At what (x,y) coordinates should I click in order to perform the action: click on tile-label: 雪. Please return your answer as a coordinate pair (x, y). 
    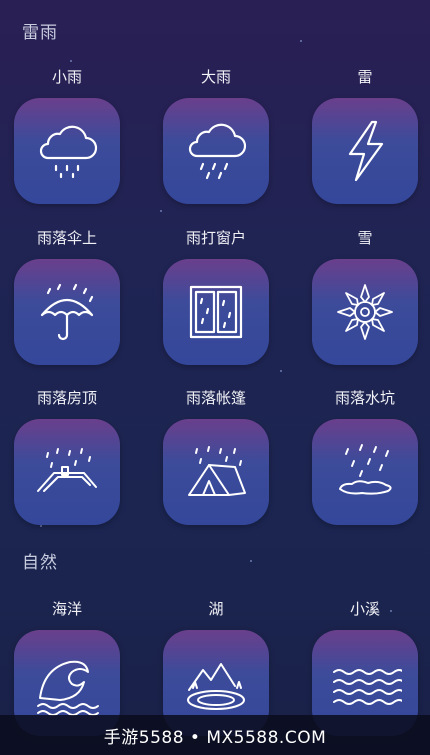
    Looking at the image, I should click on (365, 238).